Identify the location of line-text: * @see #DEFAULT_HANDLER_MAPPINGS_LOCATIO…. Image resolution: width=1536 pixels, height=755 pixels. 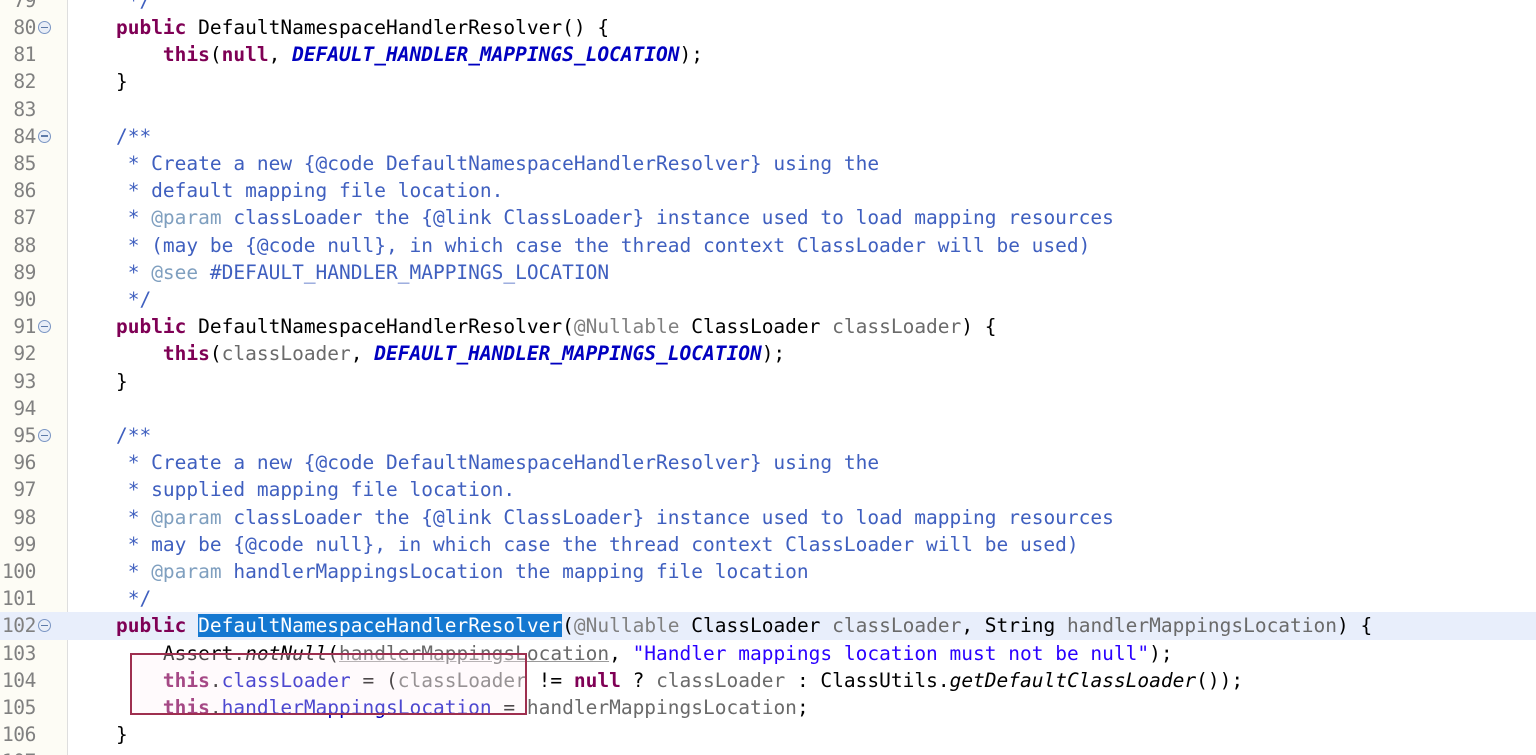
(339, 272).